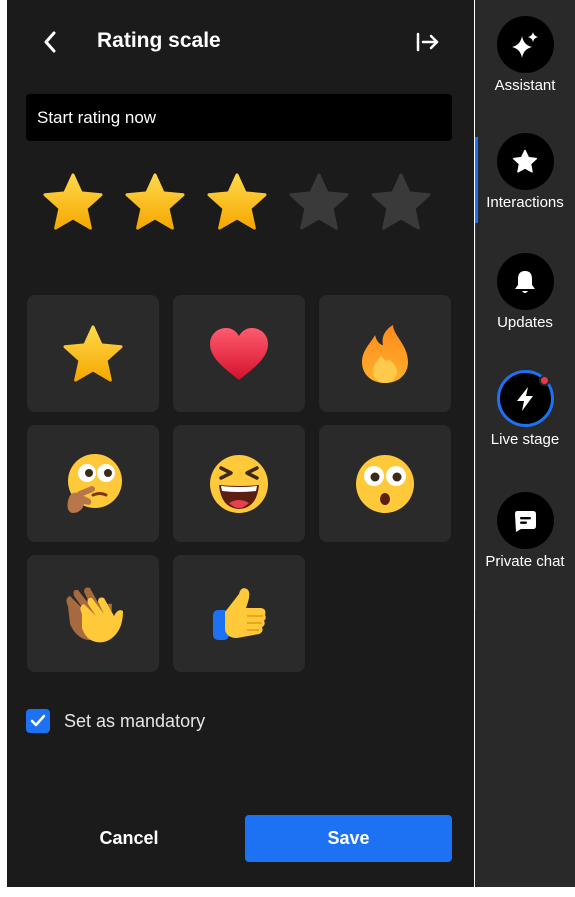 Image resolution: width=575 pixels, height=897 pixels. I want to click on laughing-face-icon, so click(239, 483).